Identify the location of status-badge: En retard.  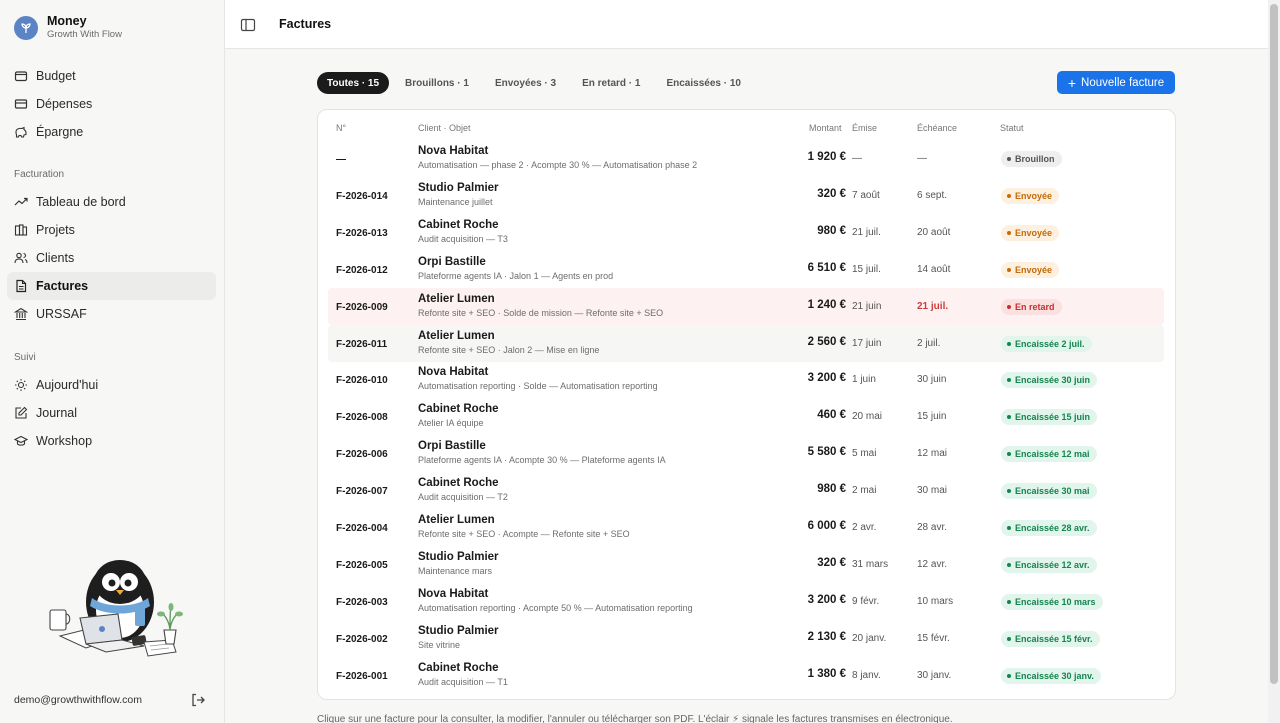
(1031, 306).